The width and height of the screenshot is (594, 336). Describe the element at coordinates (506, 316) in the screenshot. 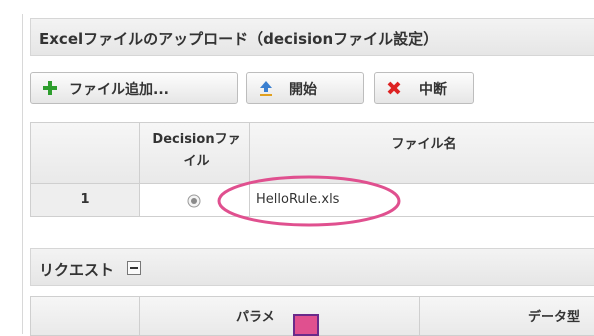

I see `request-header-datatype: データ型` at that location.